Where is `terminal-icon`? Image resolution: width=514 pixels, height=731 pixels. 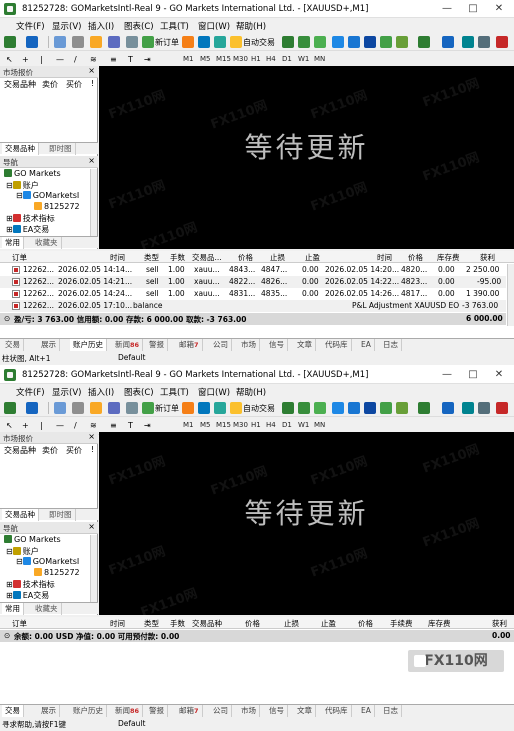
terminal-icon is located at coordinates (114, 42).